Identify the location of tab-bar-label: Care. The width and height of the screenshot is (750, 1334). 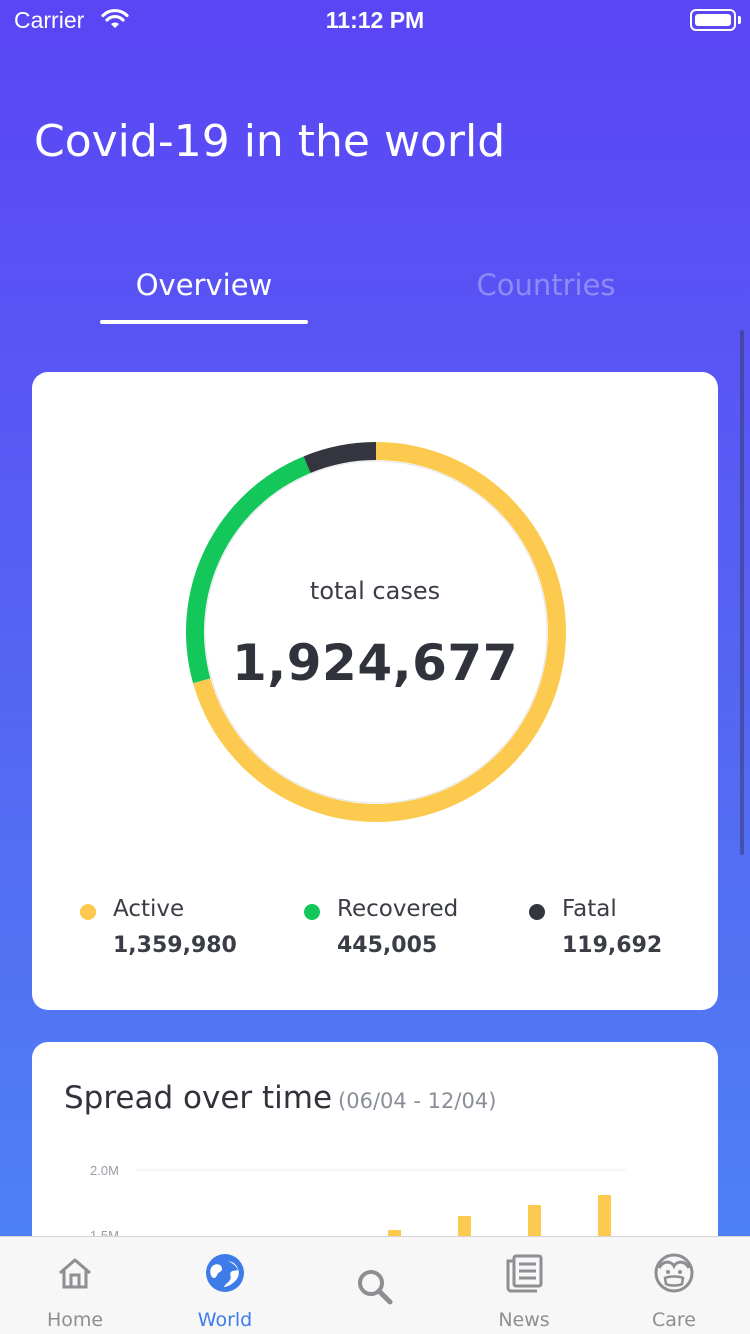
(674, 1320).